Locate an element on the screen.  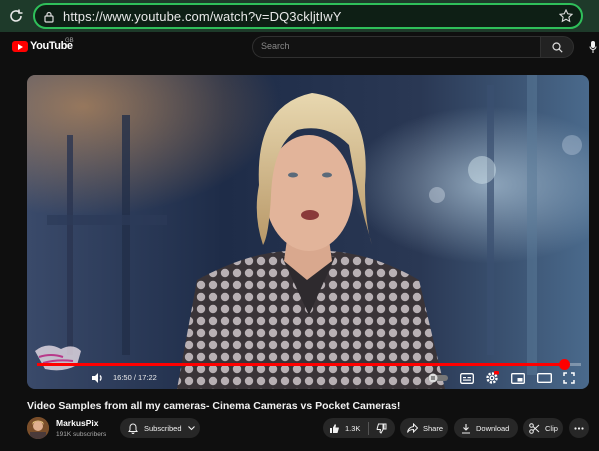
youtube-play-icon is located at coordinates (20, 46).